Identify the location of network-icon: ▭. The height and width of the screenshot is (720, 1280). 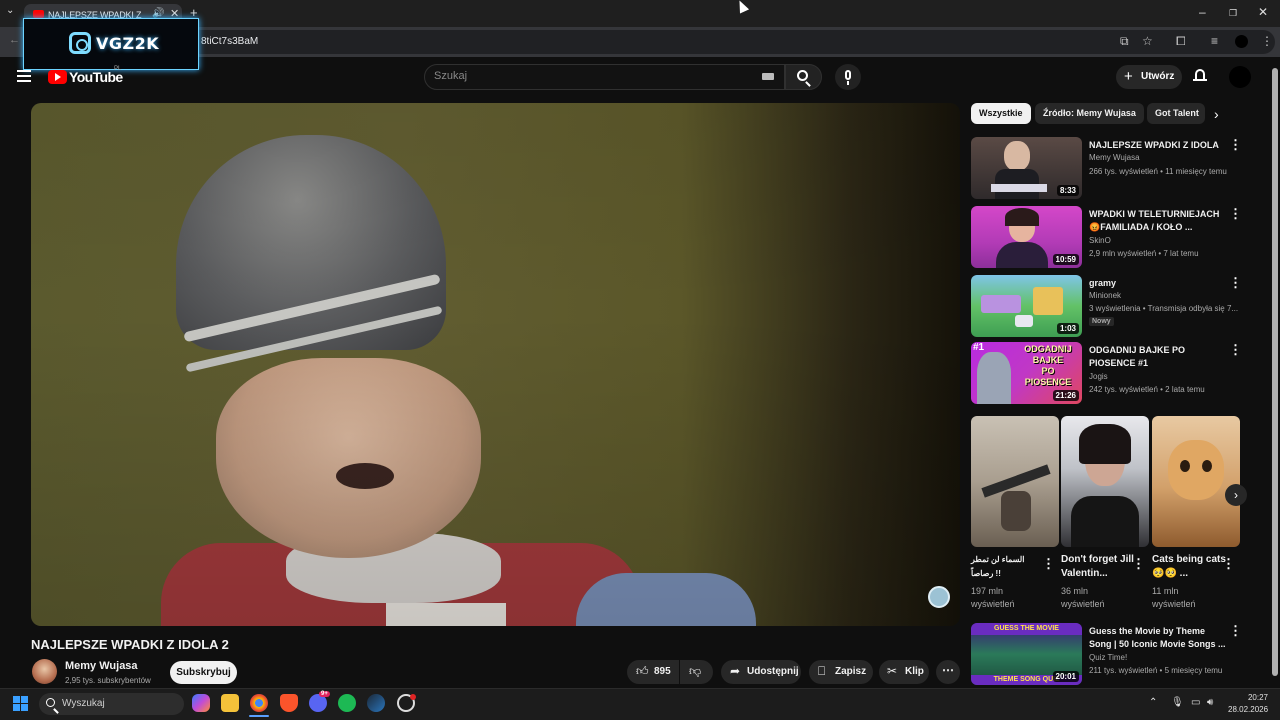
(1195, 702).